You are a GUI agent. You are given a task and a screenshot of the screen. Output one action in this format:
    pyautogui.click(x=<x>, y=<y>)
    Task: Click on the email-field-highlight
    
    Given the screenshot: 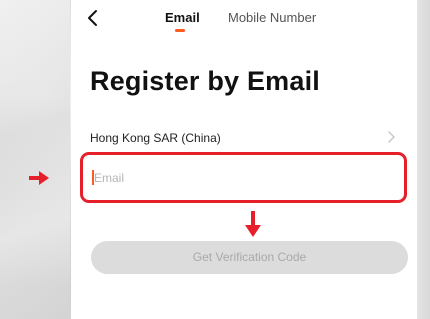 What is the action you would take?
    pyautogui.click(x=243, y=177)
    